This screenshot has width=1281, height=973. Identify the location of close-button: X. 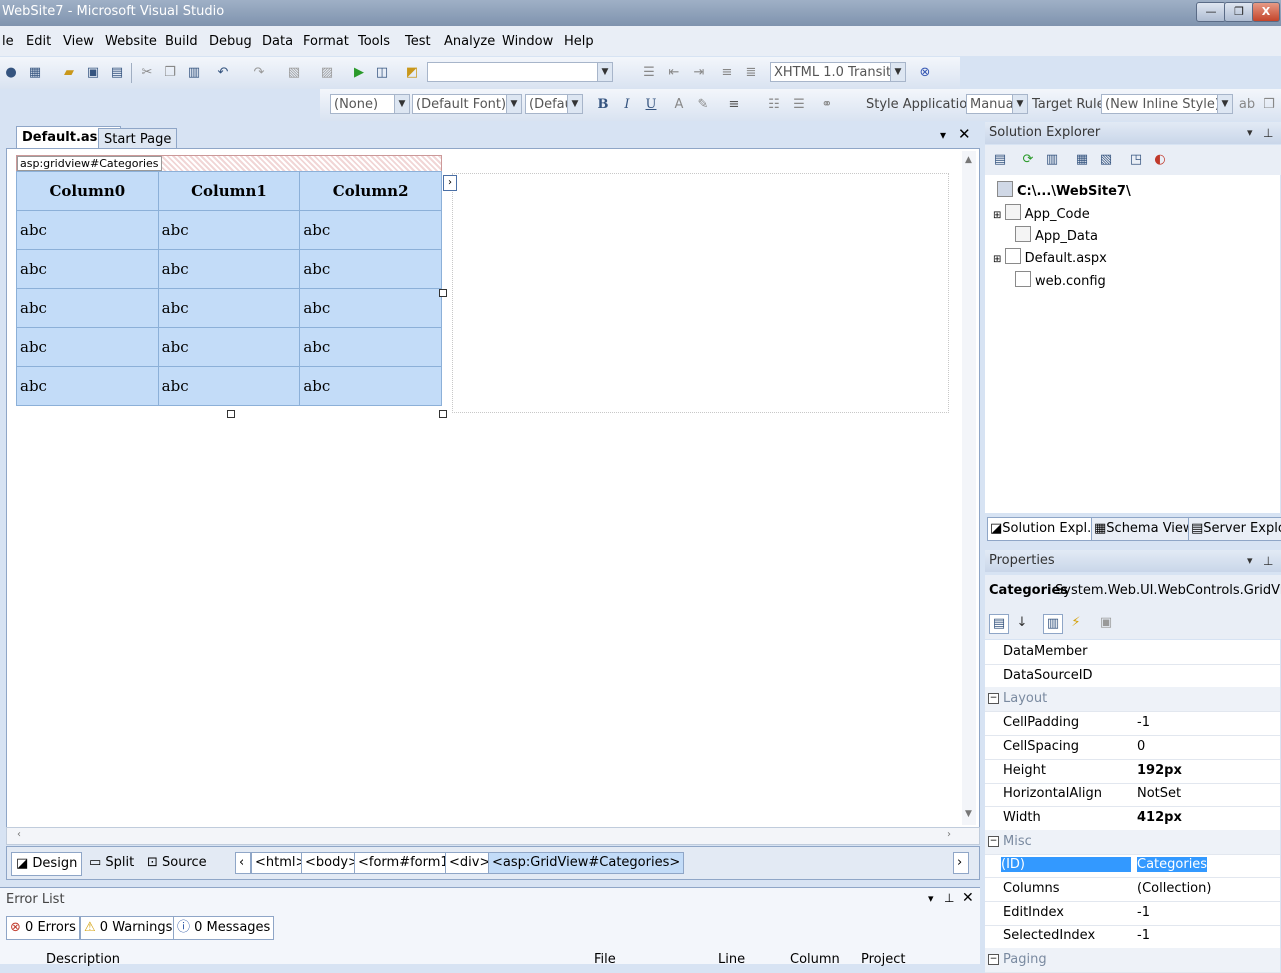
(1266, 12).